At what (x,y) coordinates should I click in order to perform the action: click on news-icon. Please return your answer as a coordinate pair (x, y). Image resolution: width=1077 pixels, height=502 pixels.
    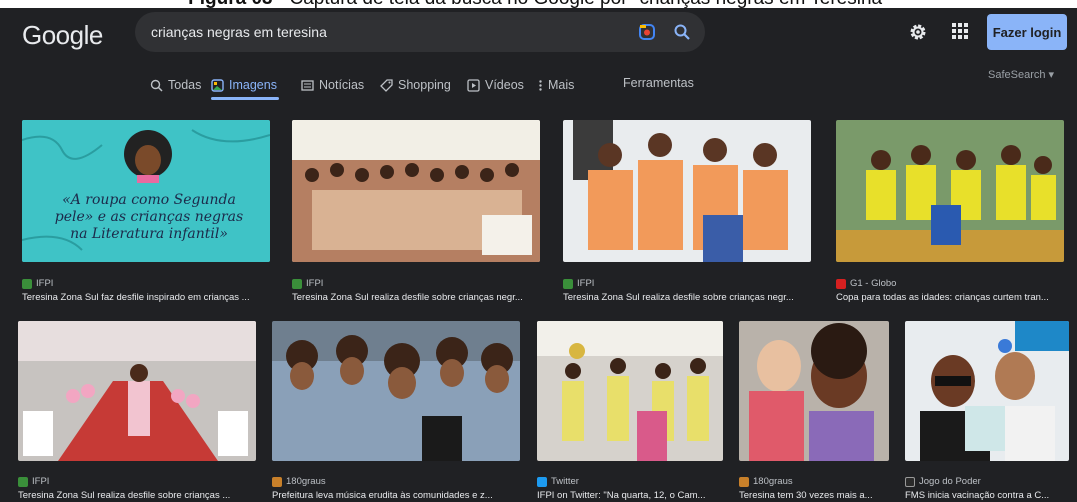
    Looking at the image, I should click on (307, 85).